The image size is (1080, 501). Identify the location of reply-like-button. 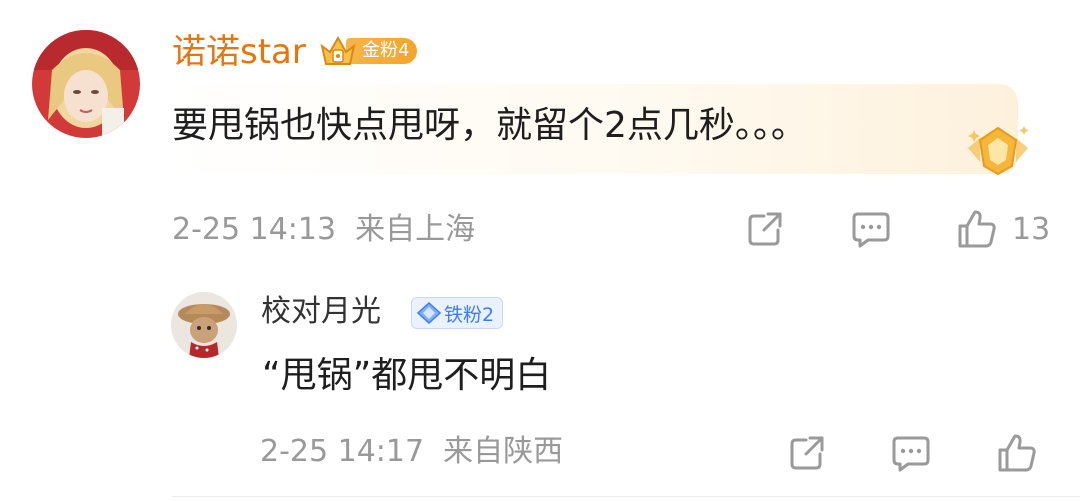
(1017, 453).